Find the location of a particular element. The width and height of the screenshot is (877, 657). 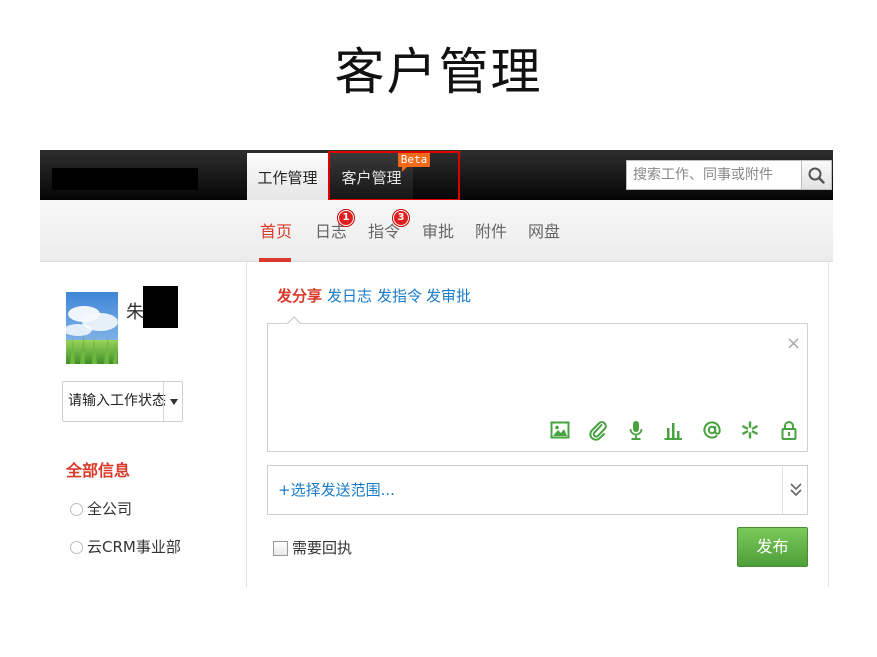

chart-icon is located at coordinates (673, 430).